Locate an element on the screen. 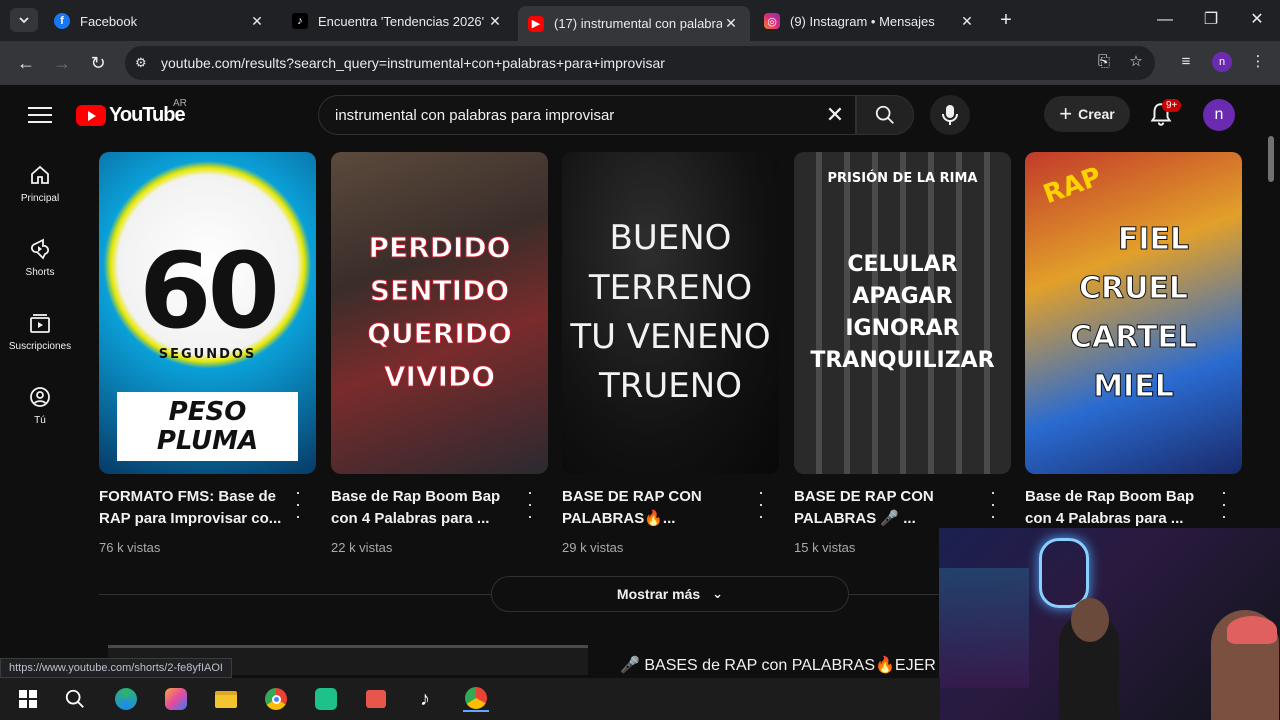  capcut-icon is located at coordinates (326, 699).